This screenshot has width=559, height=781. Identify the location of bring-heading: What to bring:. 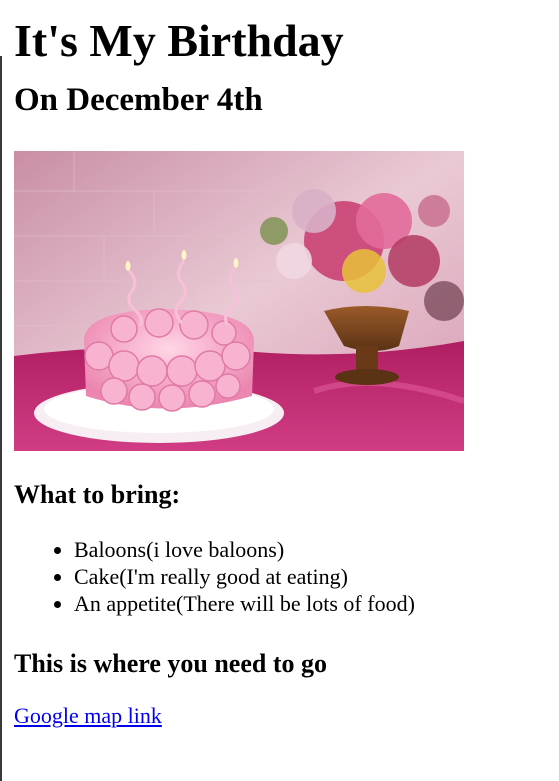
(97, 494).